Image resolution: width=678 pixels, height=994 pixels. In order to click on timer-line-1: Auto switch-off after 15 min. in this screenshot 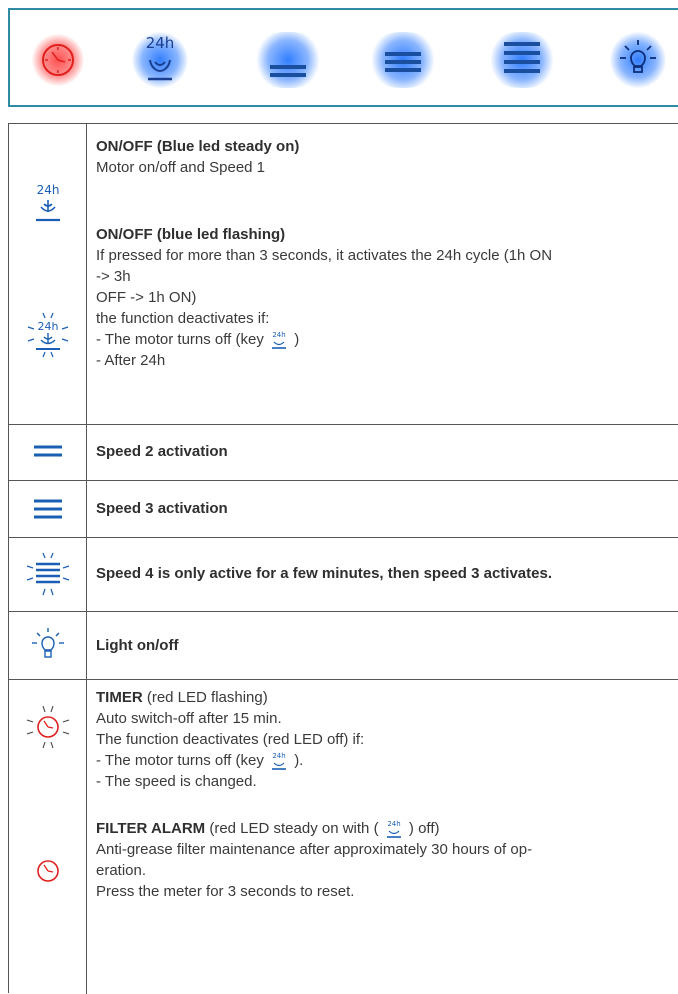, I will do `click(189, 718)`.